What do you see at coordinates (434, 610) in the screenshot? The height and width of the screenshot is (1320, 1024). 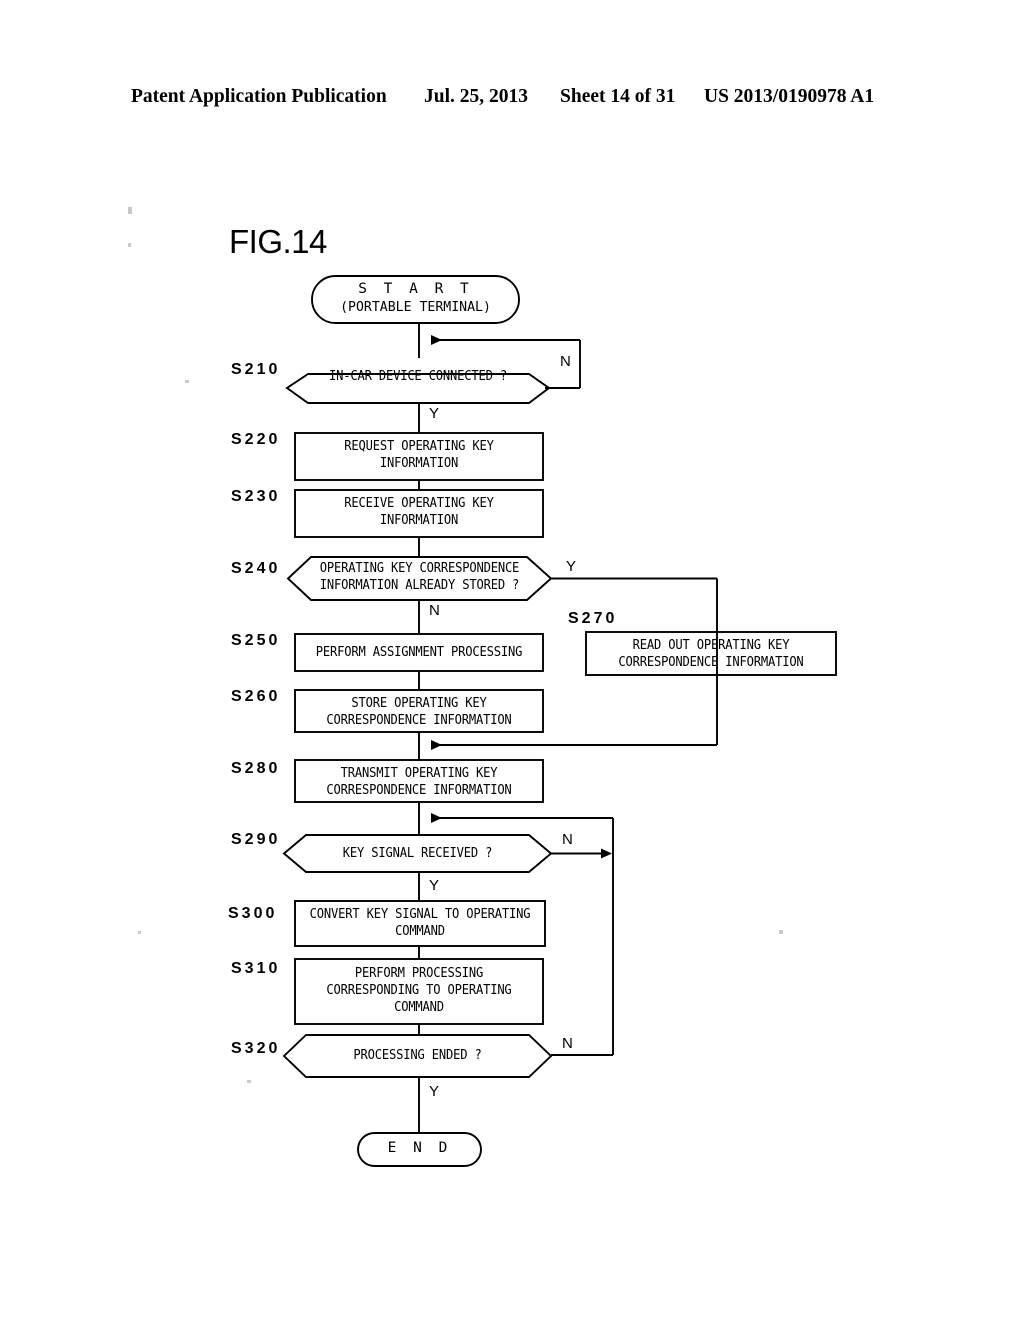 I see `branch-label-s240-no: N` at bounding box center [434, 610].